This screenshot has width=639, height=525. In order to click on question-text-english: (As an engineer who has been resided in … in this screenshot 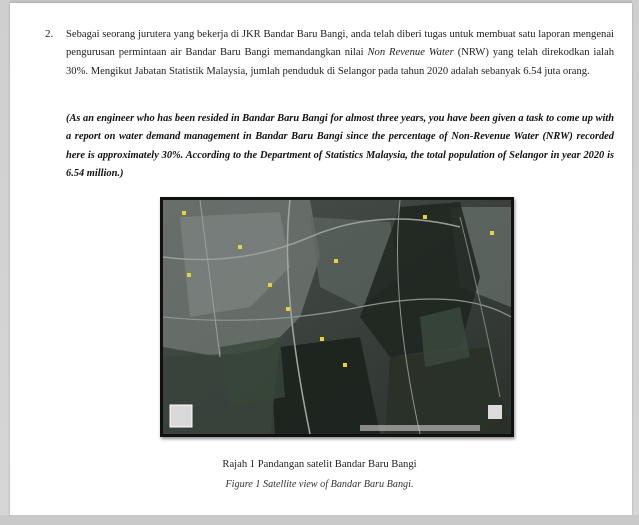, I will do `click(340, 146)`.